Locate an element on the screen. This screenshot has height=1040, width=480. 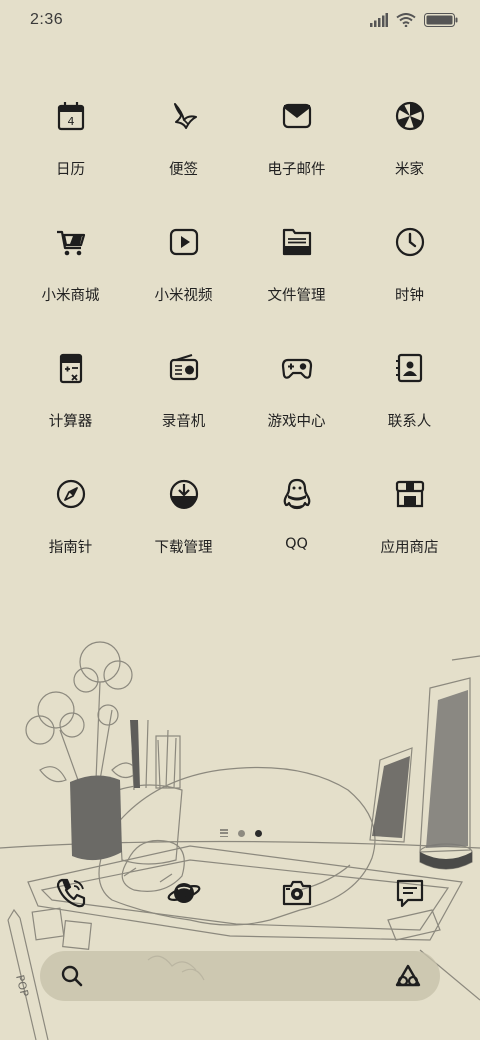
clock-icon is located at coordinates (410, 242).